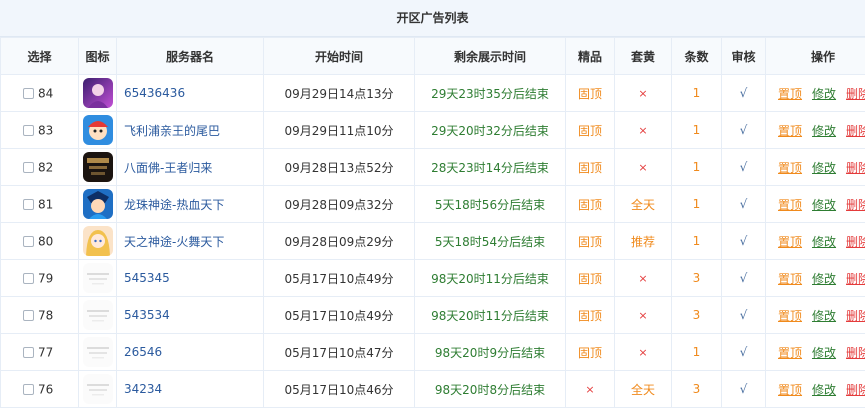 This screenshot has height=409, width=865. What do you see at coordinates (46, 93) in the screenshot?
I see `row-id: 84` at bounding box center [46, 93].